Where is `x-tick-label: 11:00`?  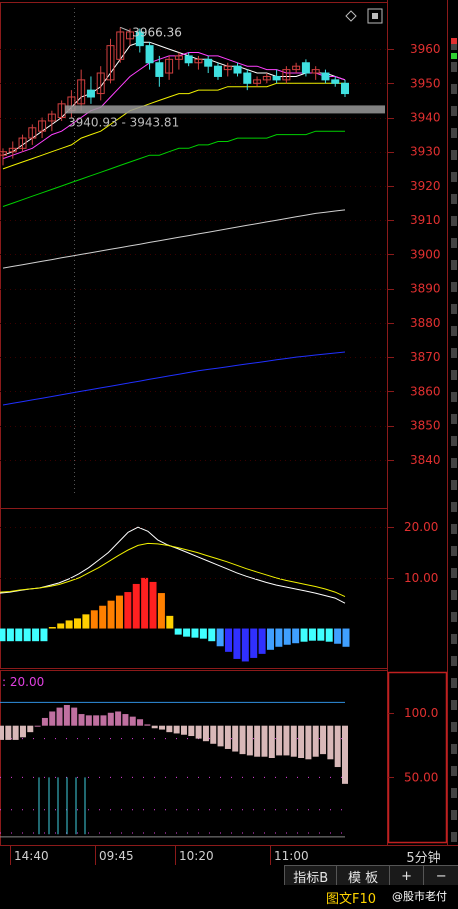
x-tick-label: 11:00 is located at coordinates (291, 856).